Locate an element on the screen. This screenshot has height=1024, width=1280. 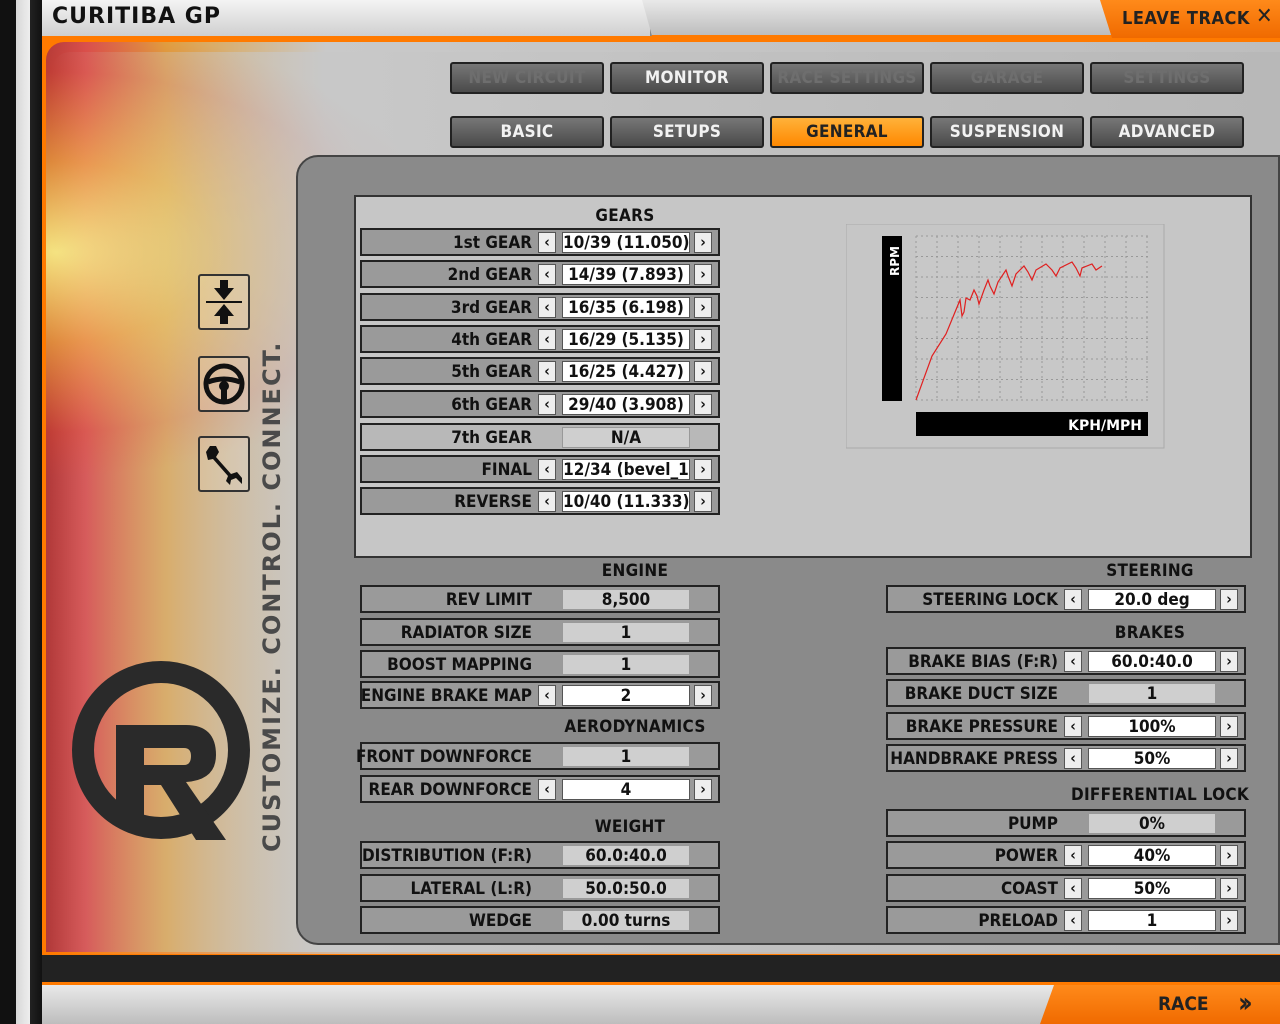
setup-tab-basic: BASIC is located at coordinates (527, 132).